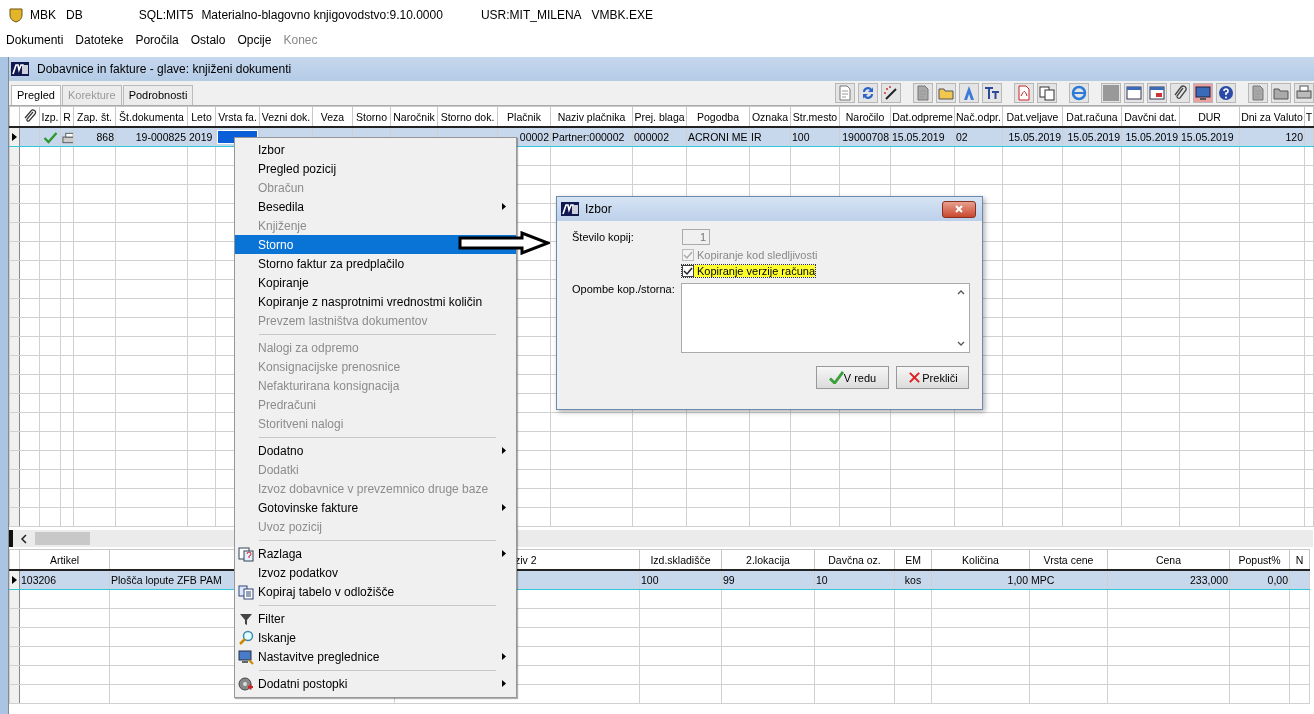 The height and width of the screenshot is (714, 1314). Describe the element at coordinates (825, 318) in the screenshot. I see `notes-field` at that location.